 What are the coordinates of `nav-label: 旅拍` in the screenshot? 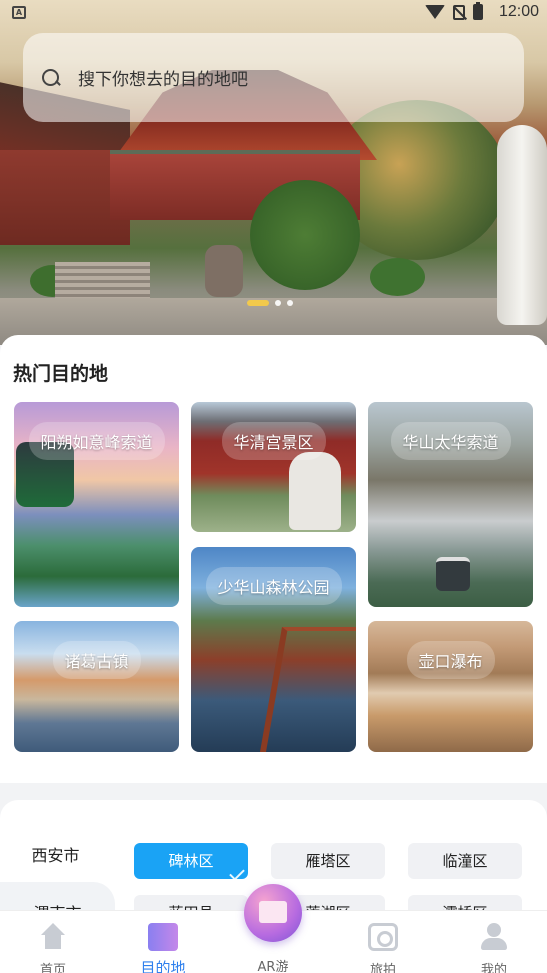 It's located at (382, 968).